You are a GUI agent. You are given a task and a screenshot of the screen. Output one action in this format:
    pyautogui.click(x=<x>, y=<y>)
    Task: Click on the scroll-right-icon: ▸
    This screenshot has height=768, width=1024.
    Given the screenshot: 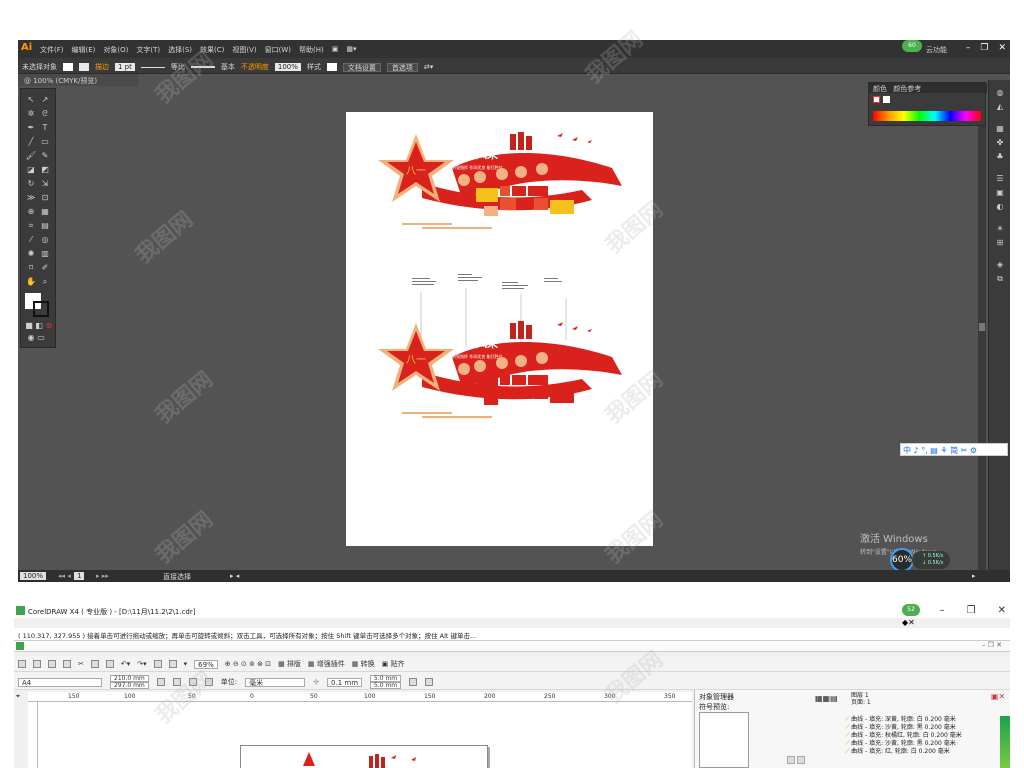 What is the action you would take?
    pyautogui.click(x=974, y=576)
    